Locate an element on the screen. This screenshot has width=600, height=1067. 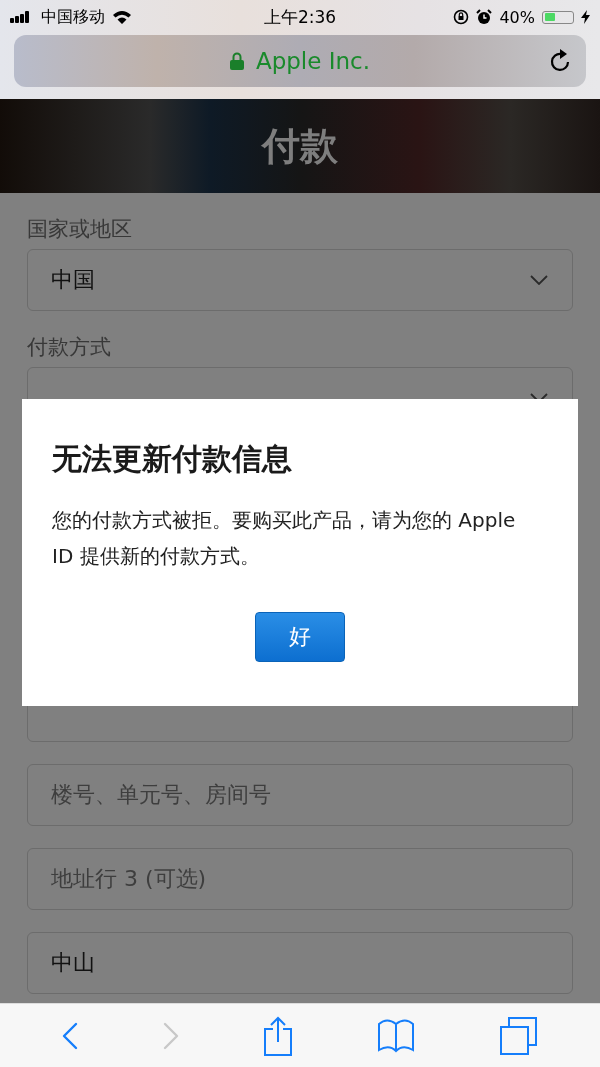
battery-icon is located at coordinates (558, 17).